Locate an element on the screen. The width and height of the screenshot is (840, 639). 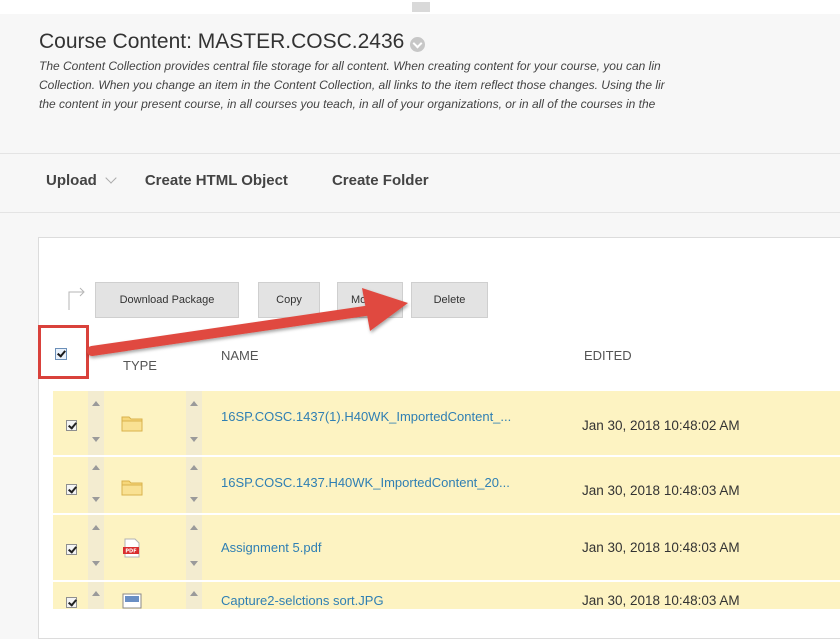
delete-button: Delete is located at coordinates (449, 300).